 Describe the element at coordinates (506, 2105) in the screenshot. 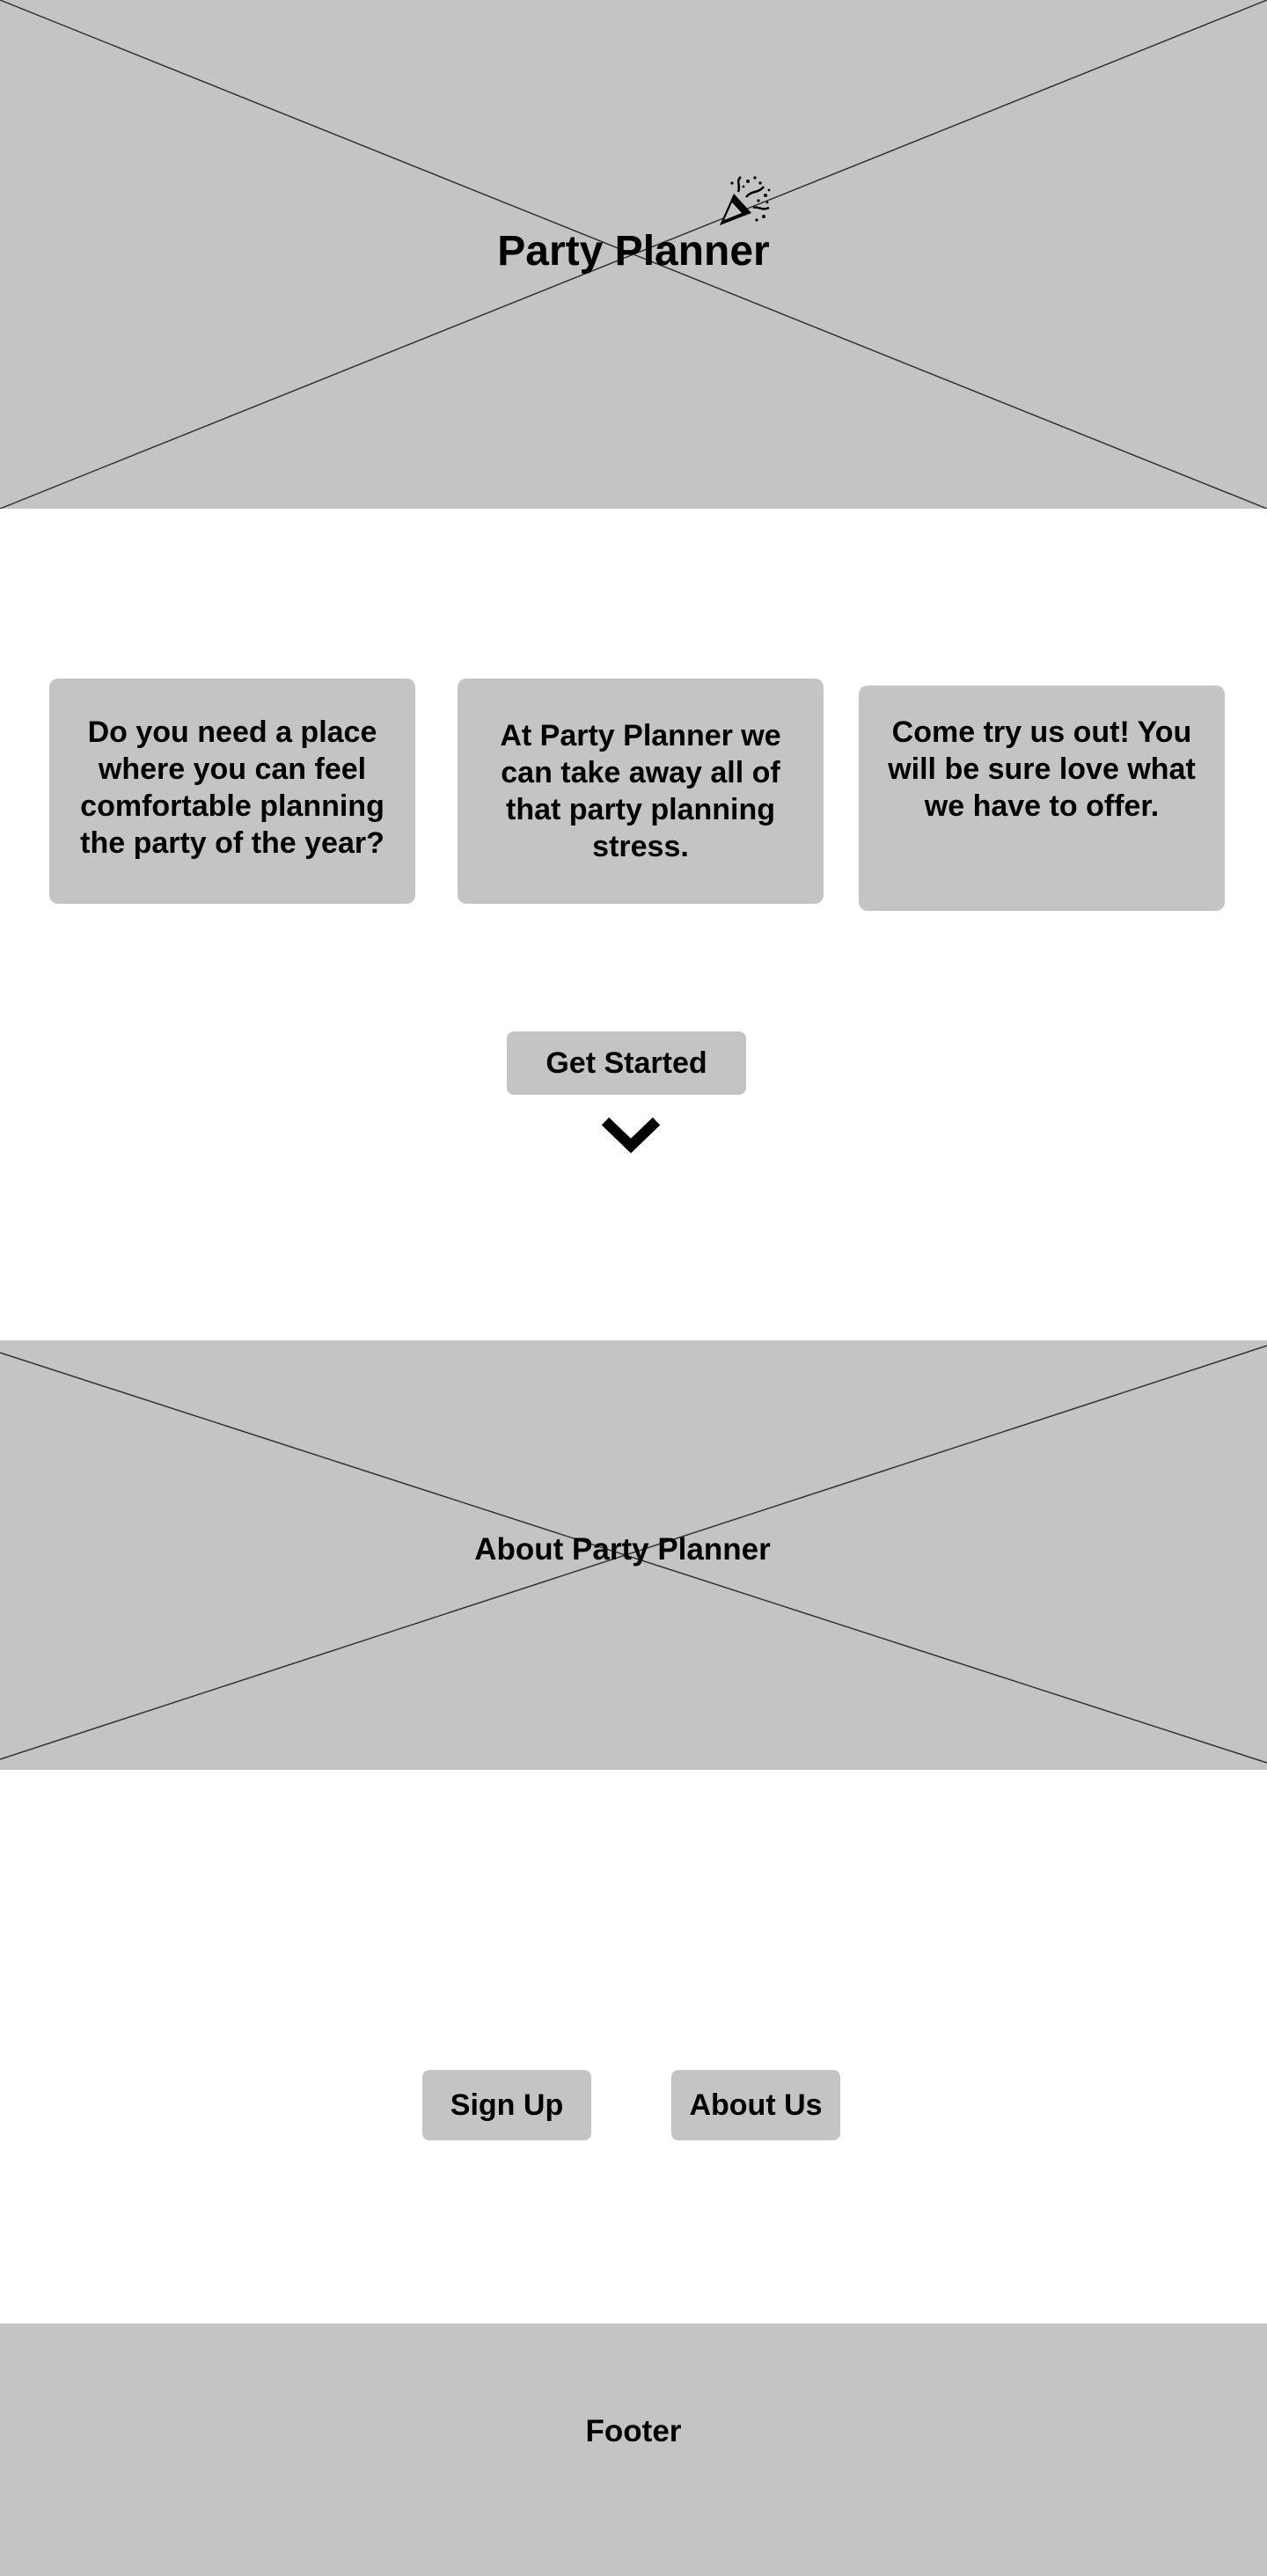

I see `sign-up-button: Sign Up` at that location.